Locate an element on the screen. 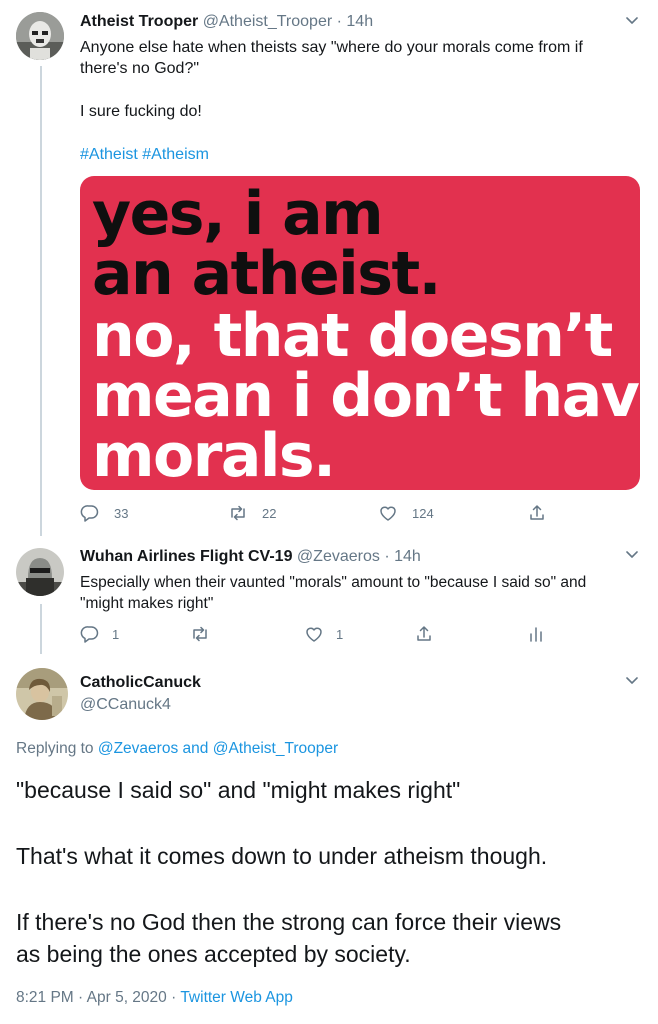 This screenshot has height=1024, width=658. helmet-avatar-image is located at coordinates (40, 572).